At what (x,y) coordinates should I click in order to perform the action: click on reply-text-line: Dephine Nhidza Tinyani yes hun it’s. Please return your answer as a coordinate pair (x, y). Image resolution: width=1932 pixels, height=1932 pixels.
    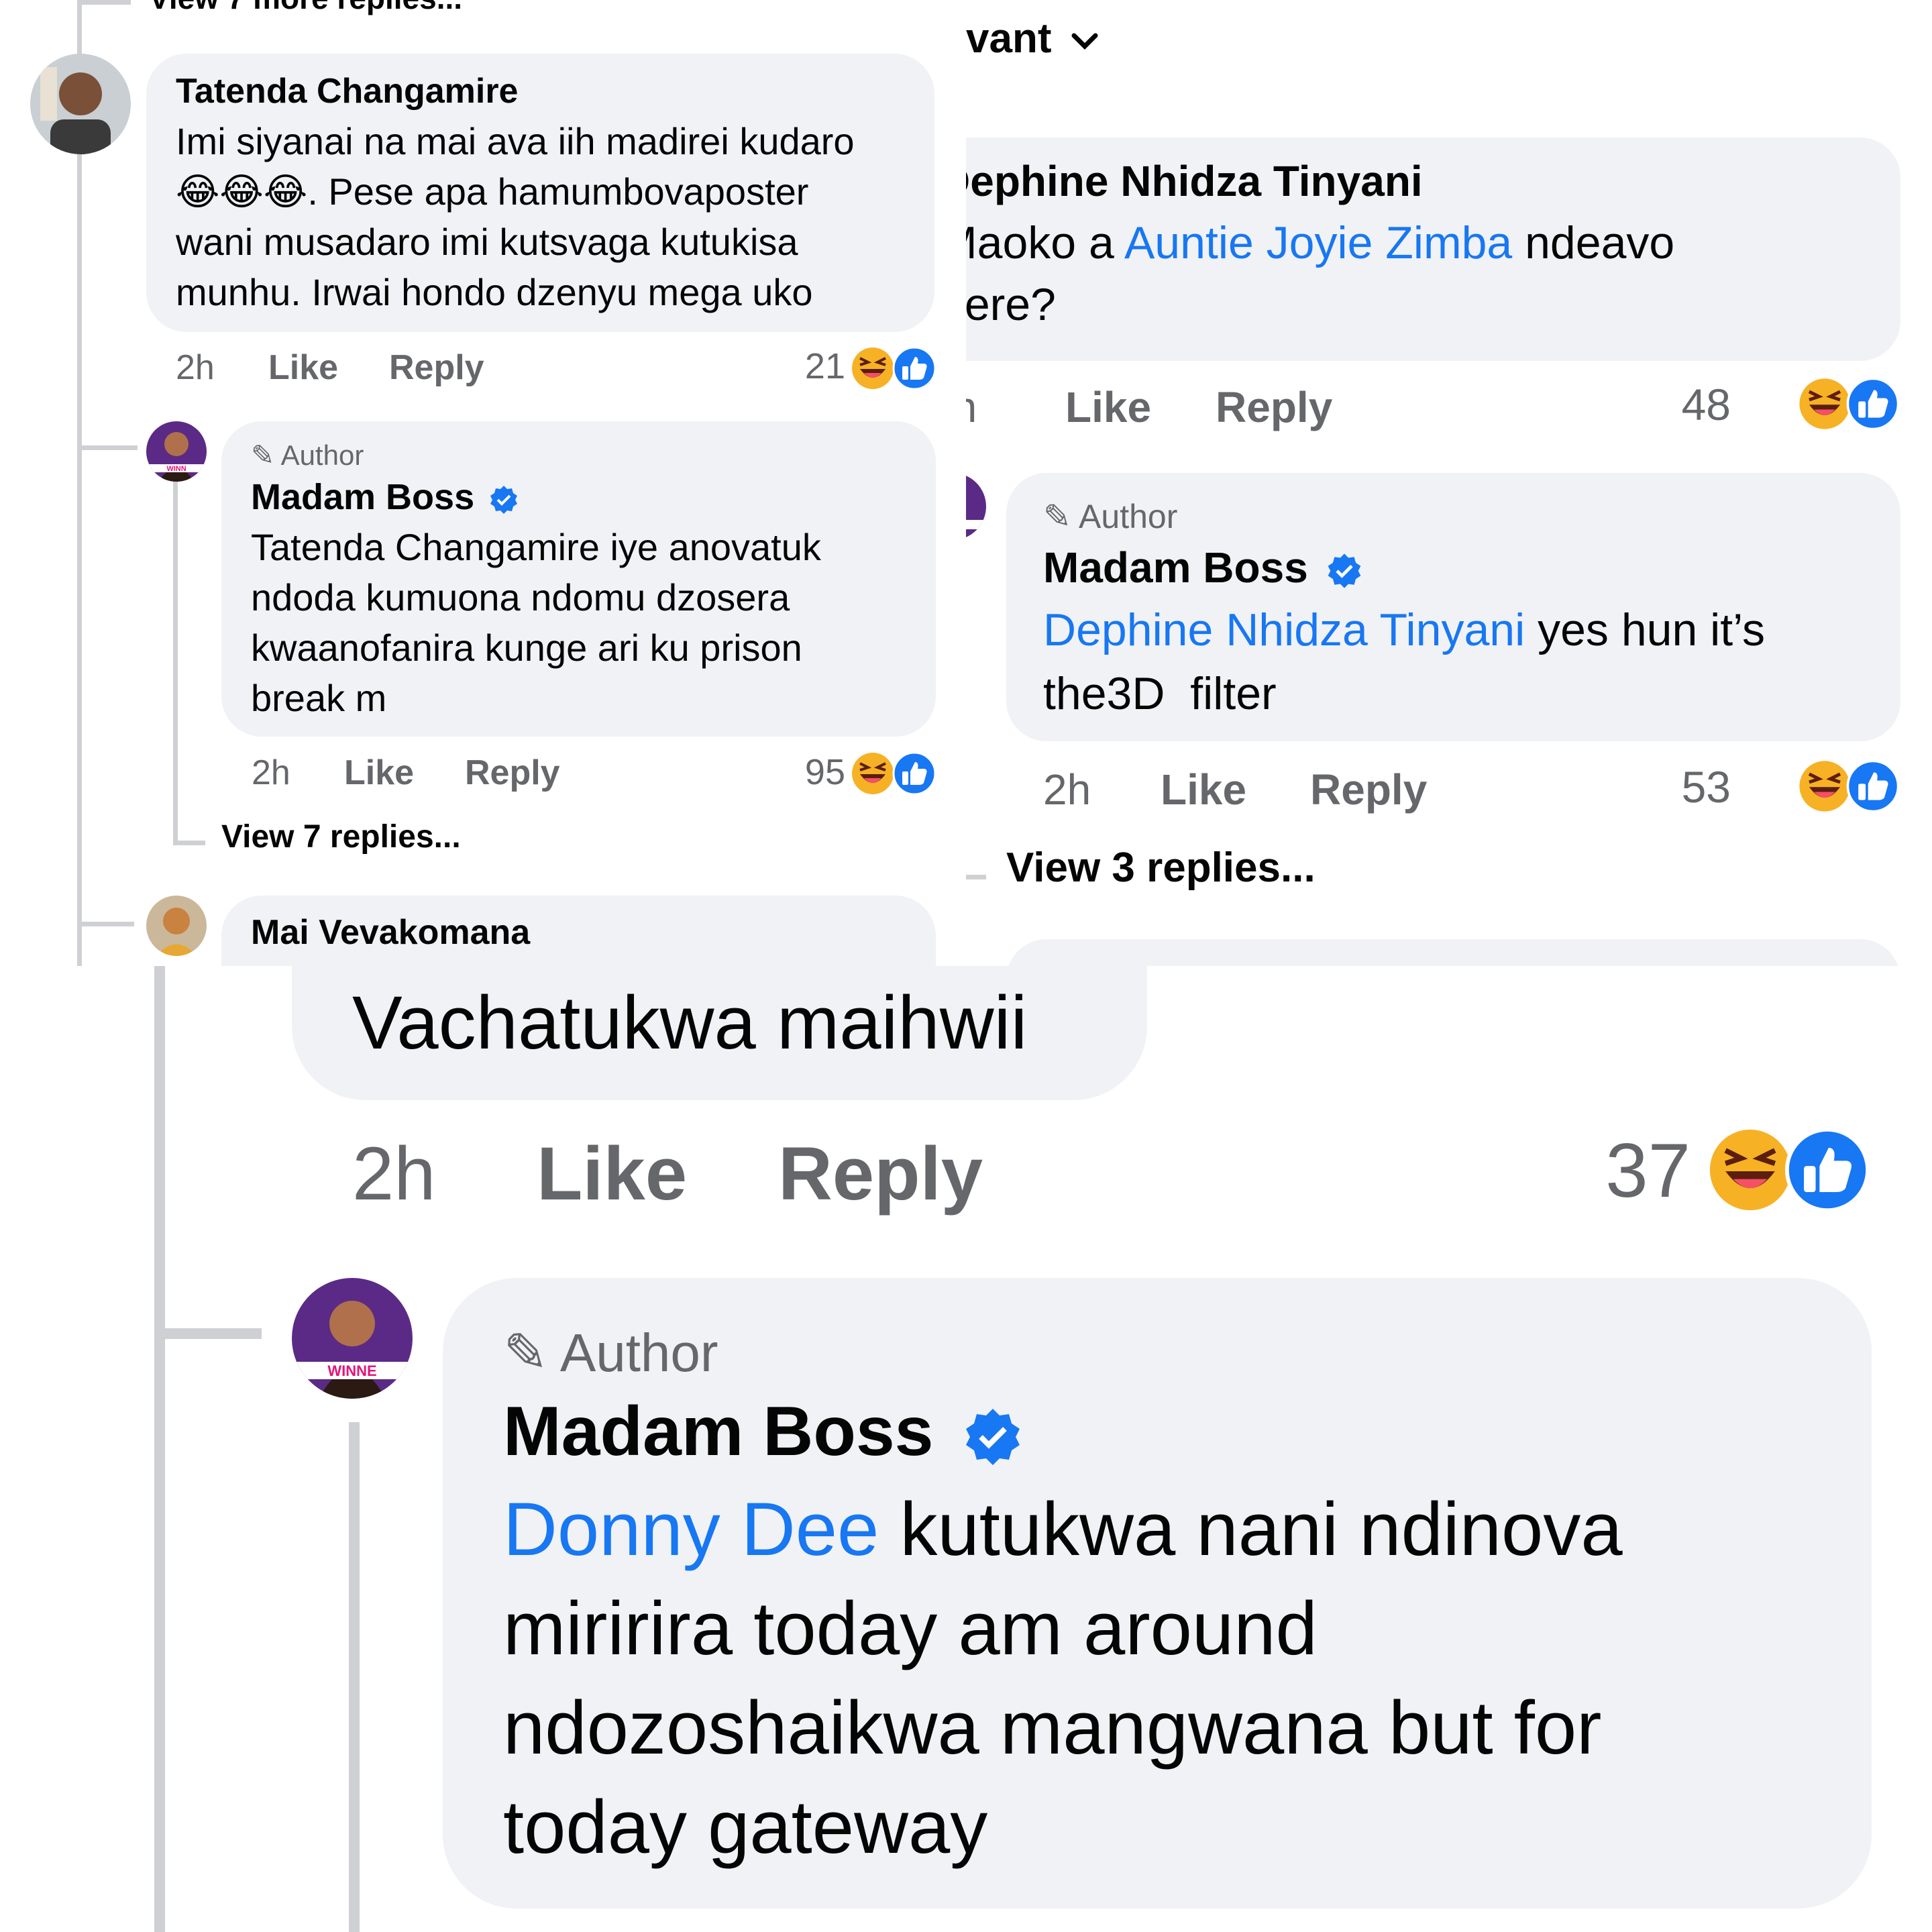
    Looking at the image, I should click on (1404, 629).